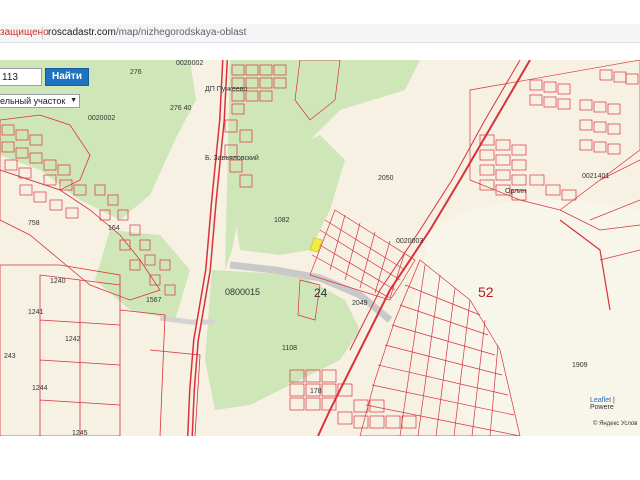 The width and height of the screenshot is (640, 480). What do you see at coordinates (226, 89) in the screenshot?
I see `map-label: ДП Пучкеево` at bounding box center [226, 89].